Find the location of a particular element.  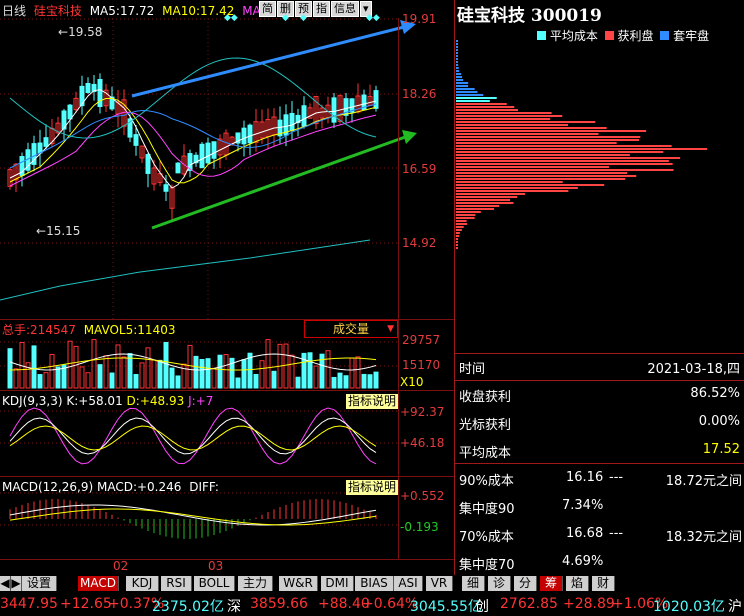

low-annotation: ←15.15 is located at coordinates (58, 231).